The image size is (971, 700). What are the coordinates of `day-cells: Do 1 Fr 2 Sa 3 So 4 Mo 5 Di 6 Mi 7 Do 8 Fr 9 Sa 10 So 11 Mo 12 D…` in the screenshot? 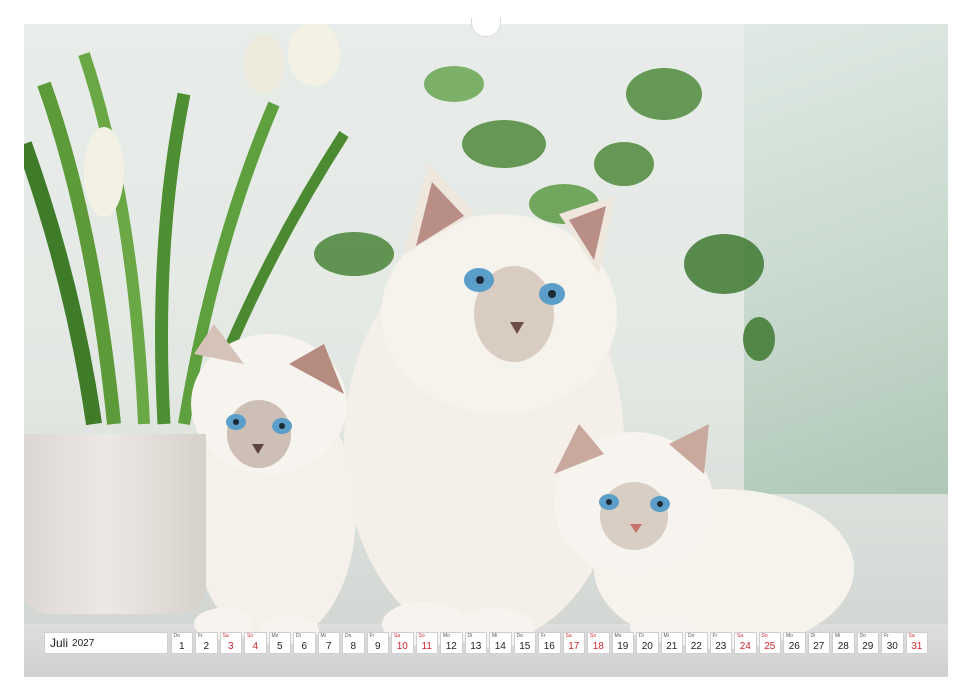 It's located at (549, 644).